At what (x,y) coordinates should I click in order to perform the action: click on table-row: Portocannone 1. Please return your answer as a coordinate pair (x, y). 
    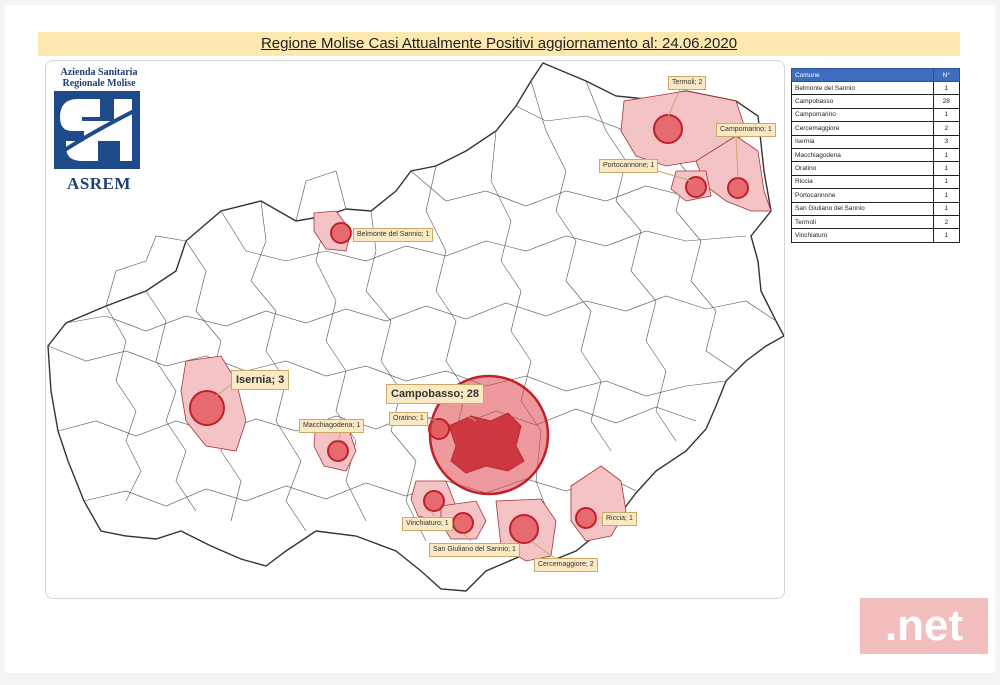
    Looking at the image, I should click on (876, 195).